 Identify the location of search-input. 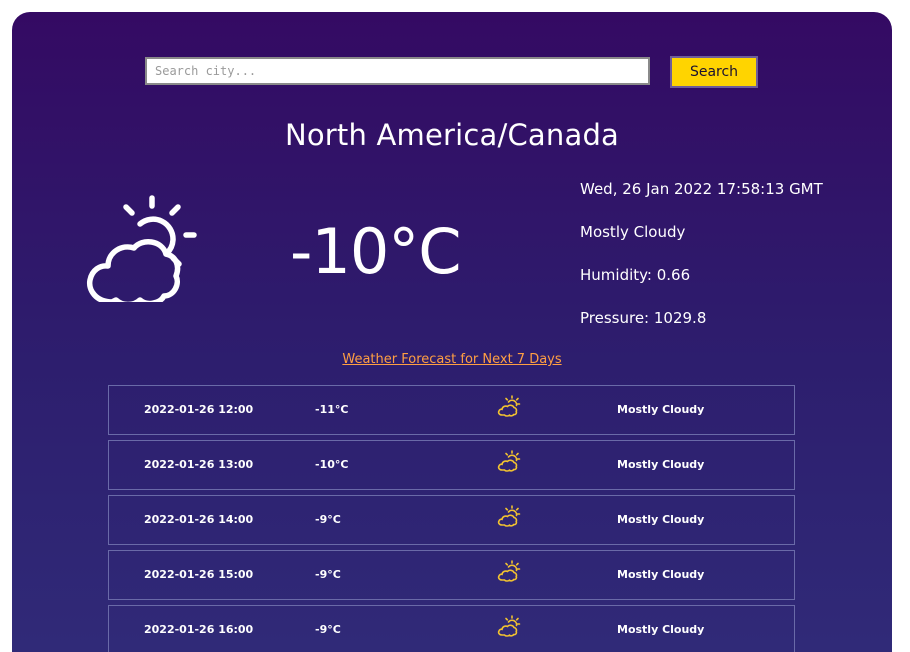
(397, 71).